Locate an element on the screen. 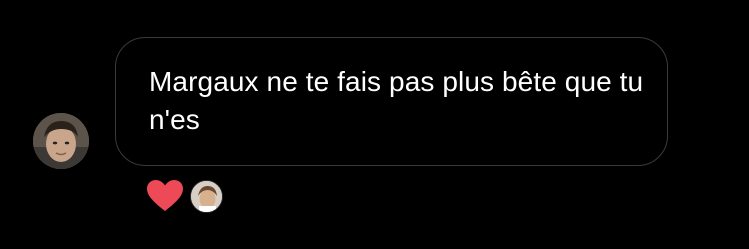 The height and width of the screenshot is (249, 749). sender-avatar is located at coordinates (61, 141).